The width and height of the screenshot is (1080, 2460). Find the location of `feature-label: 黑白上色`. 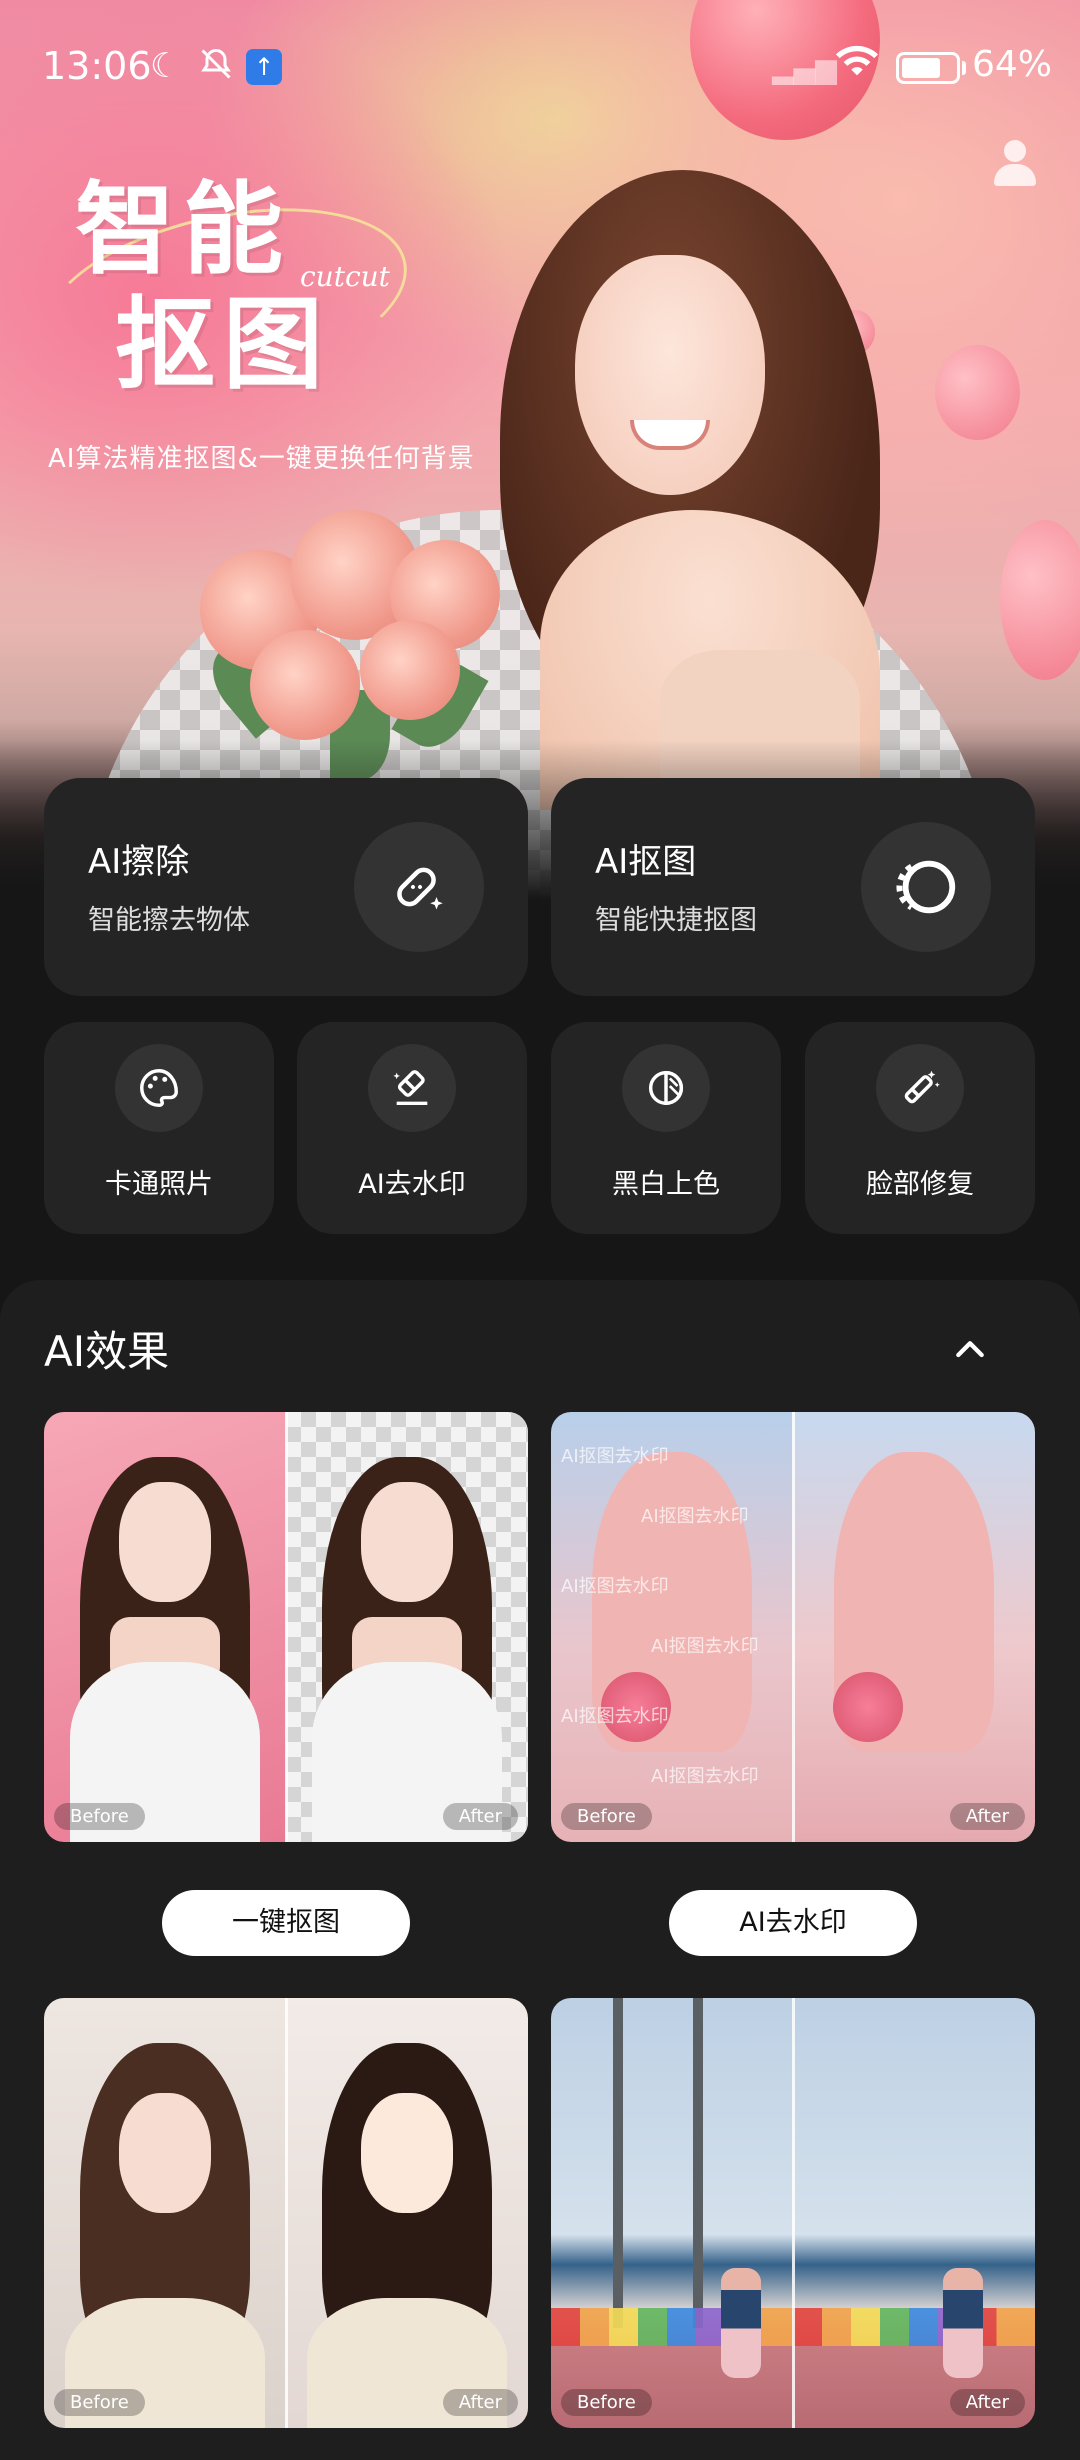

feature-label: 黑白上色 is located at coordinates (666, 1184).